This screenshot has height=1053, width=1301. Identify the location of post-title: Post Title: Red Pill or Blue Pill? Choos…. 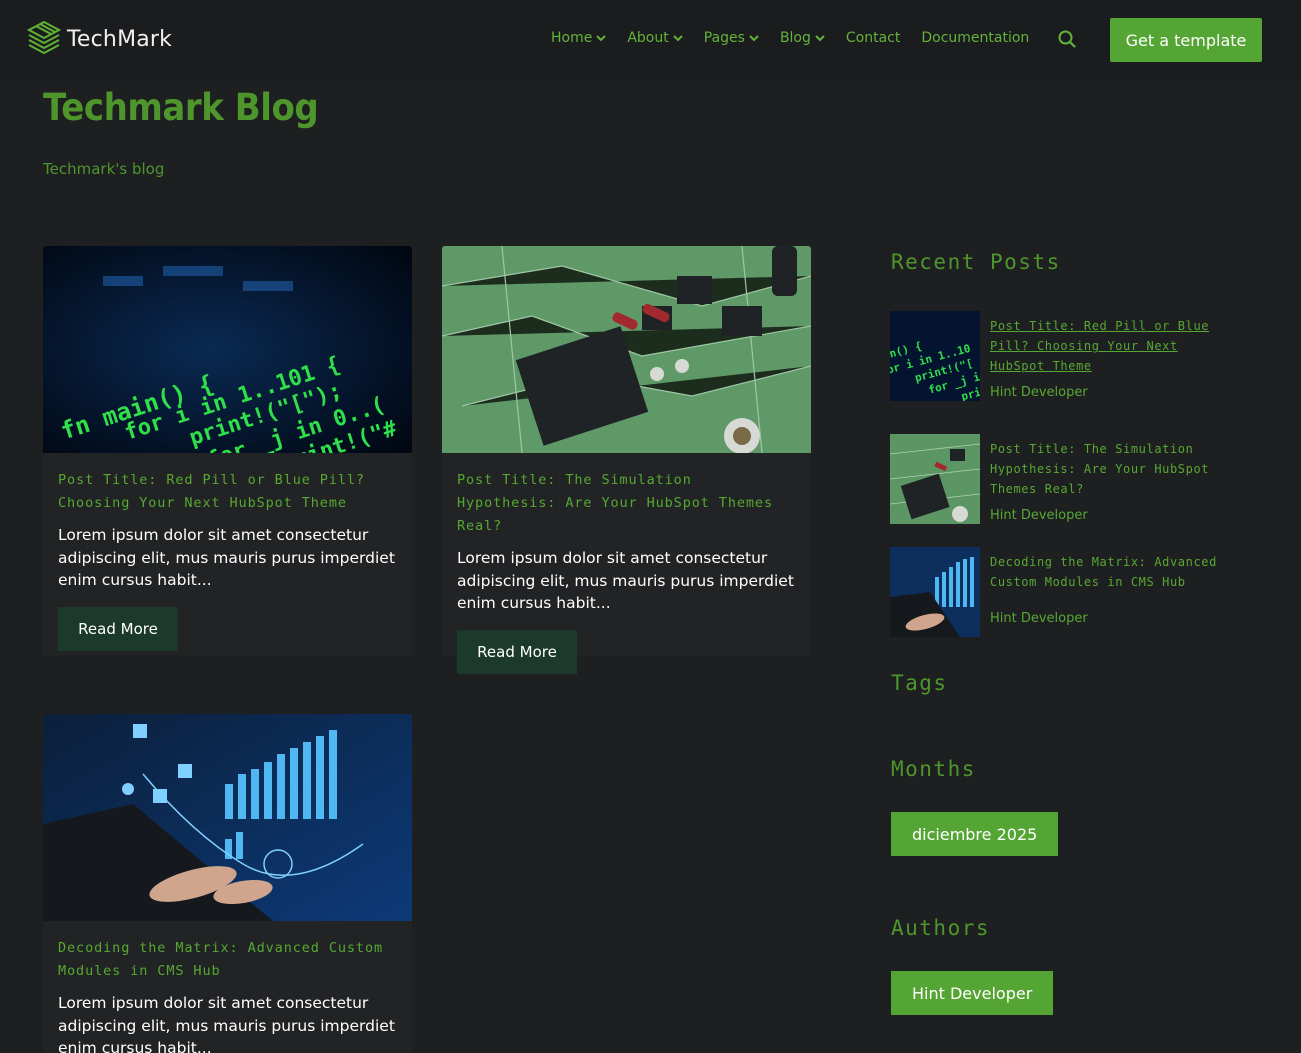
(227, 492).